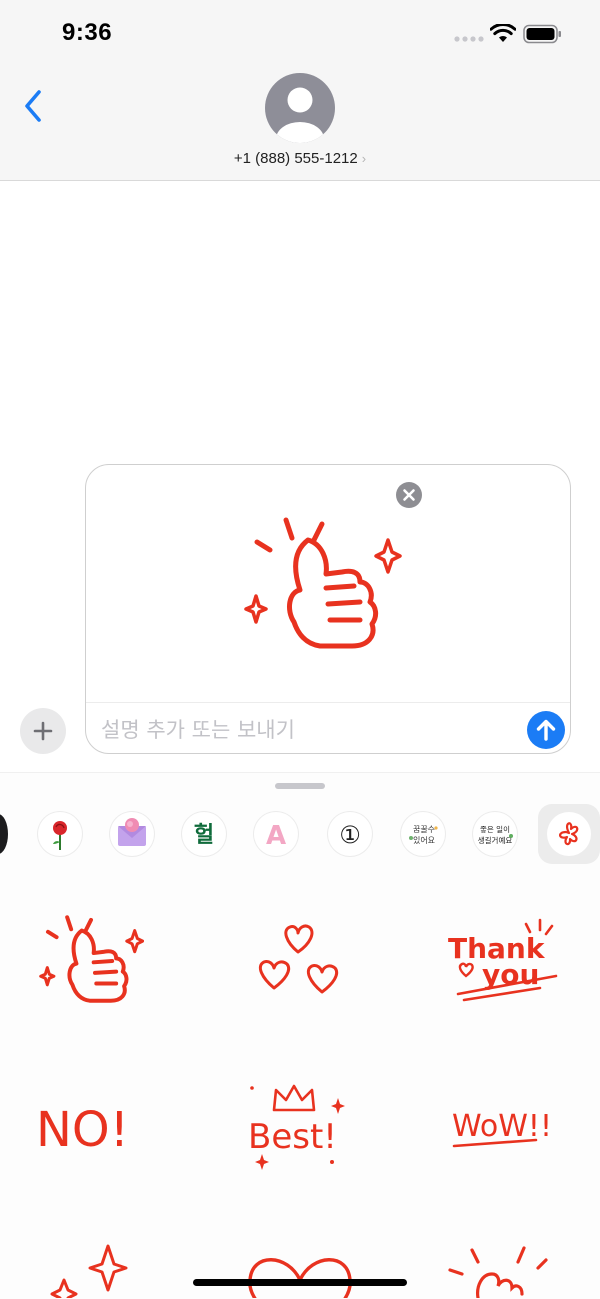  What do you see at coordinates (323, 583) in the screenshot?
I see `attached-sticker-thumbs-up` at bounding box center [323, 583].